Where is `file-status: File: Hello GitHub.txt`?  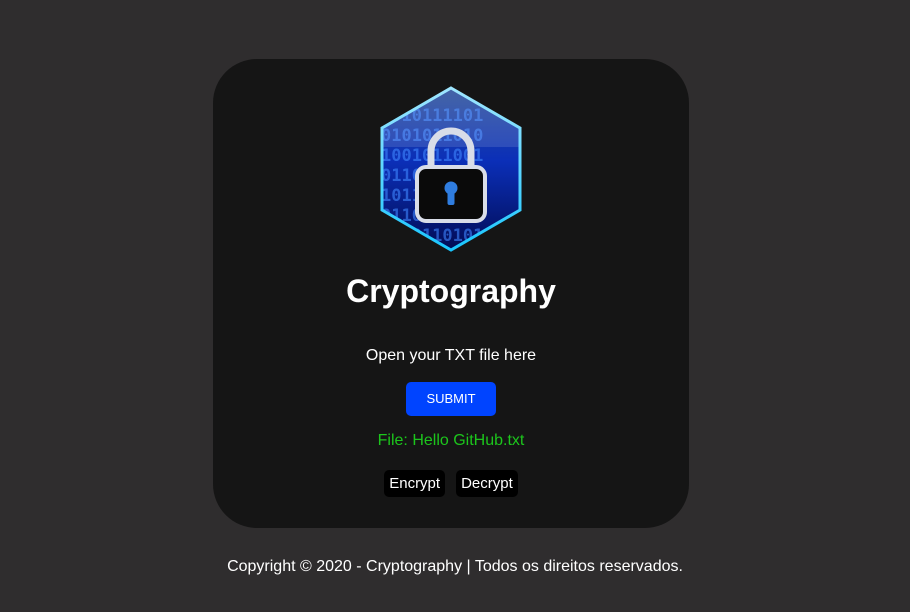
file-status: File: Hello GitHub.txt is located at coordinates (451, 440).